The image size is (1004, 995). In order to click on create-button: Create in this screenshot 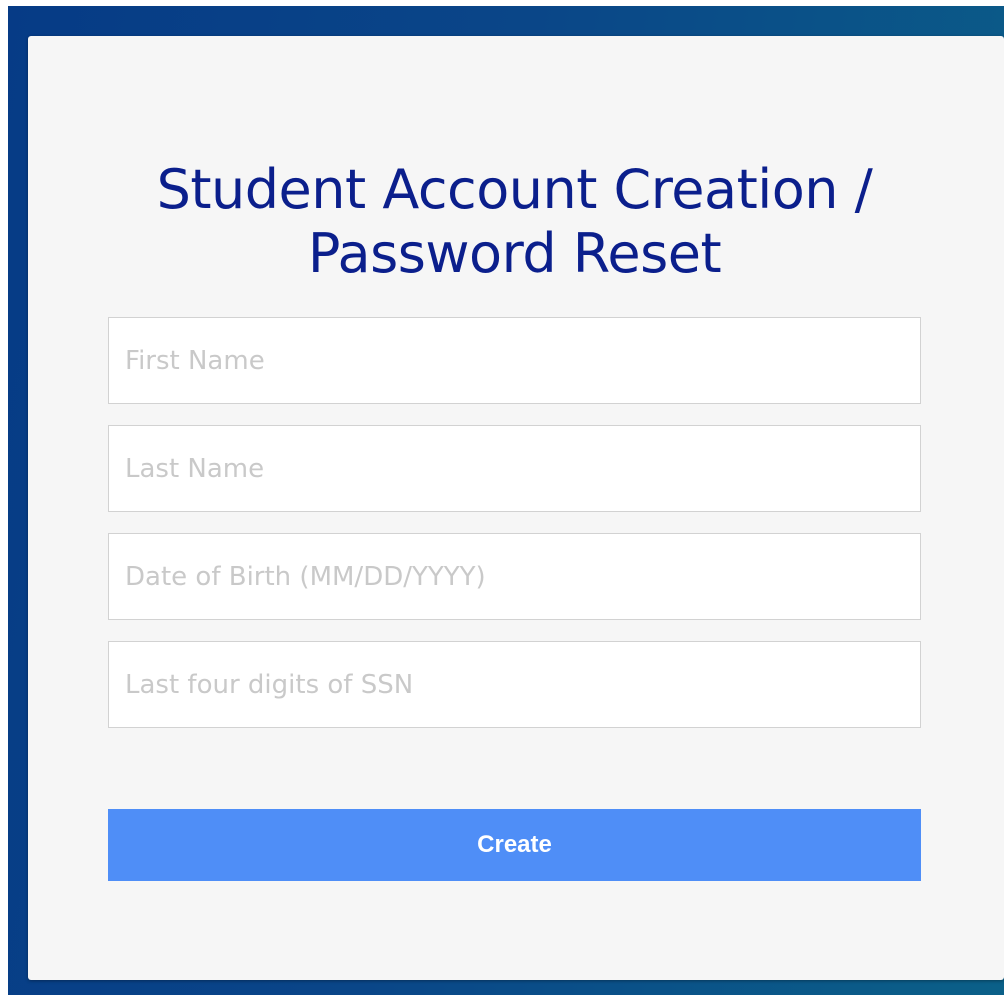, I will do `click(514, 845)`.